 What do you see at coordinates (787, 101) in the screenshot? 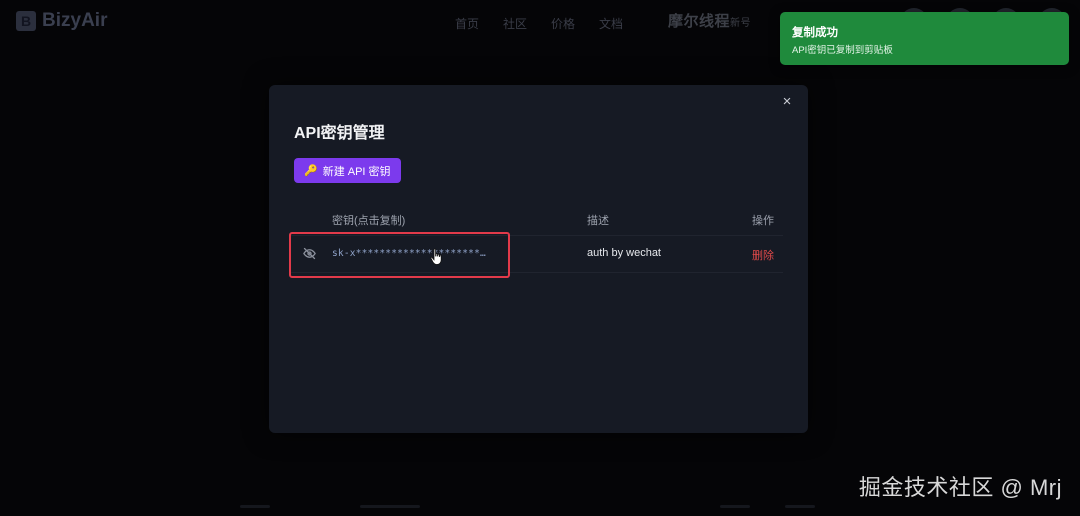
I see `close-icon: ×` at bounding box center [787, 101].